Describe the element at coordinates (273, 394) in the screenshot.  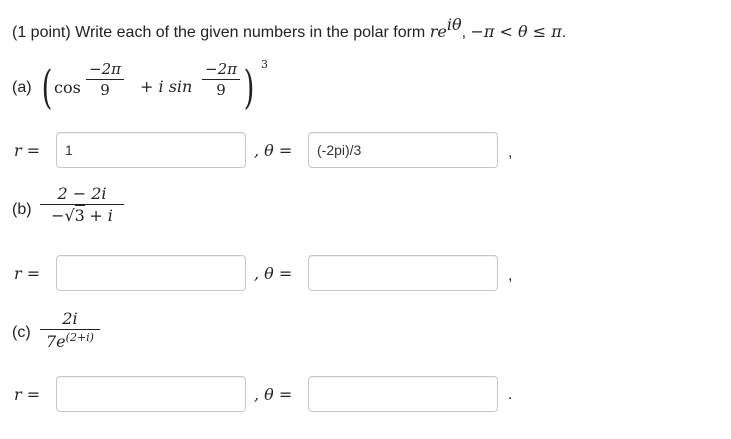
I see `part-c-theta-label: , θ =` at that location.